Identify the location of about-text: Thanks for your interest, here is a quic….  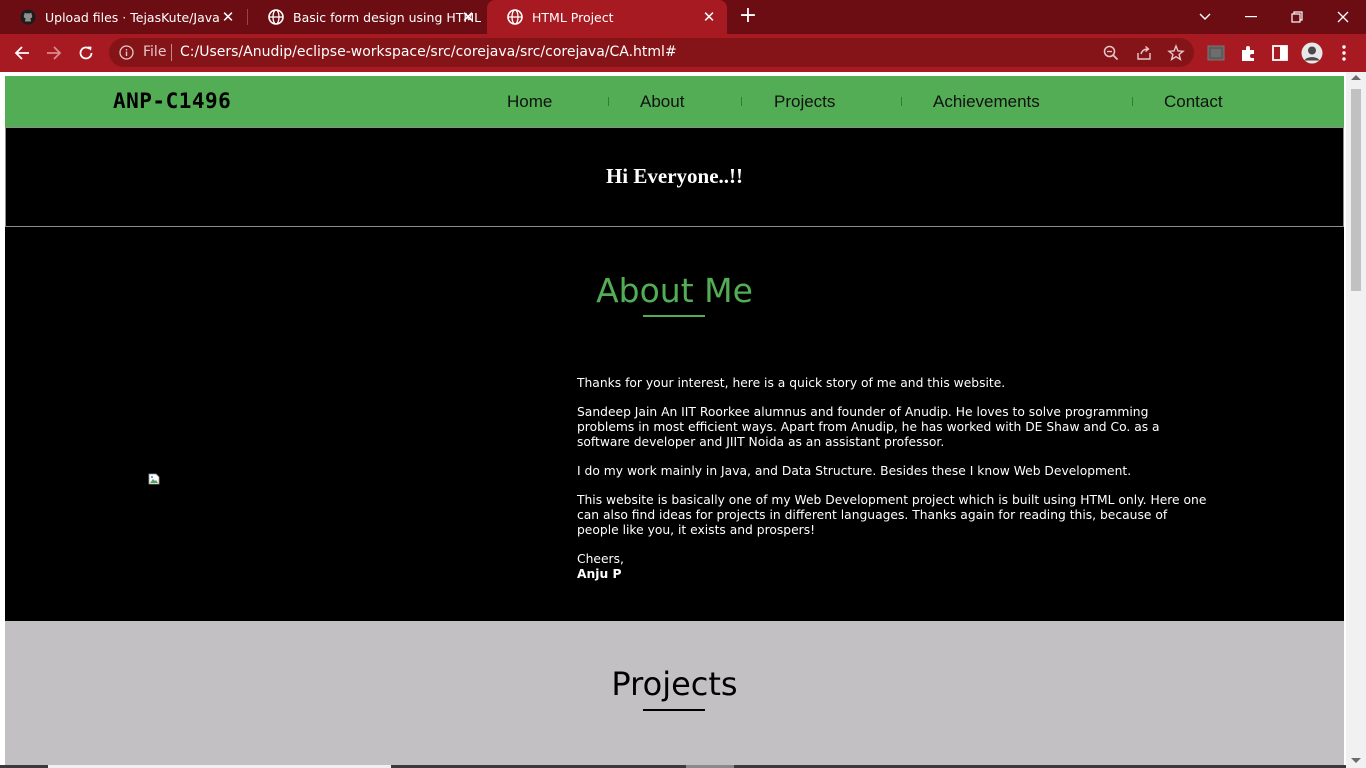
(892, 479).